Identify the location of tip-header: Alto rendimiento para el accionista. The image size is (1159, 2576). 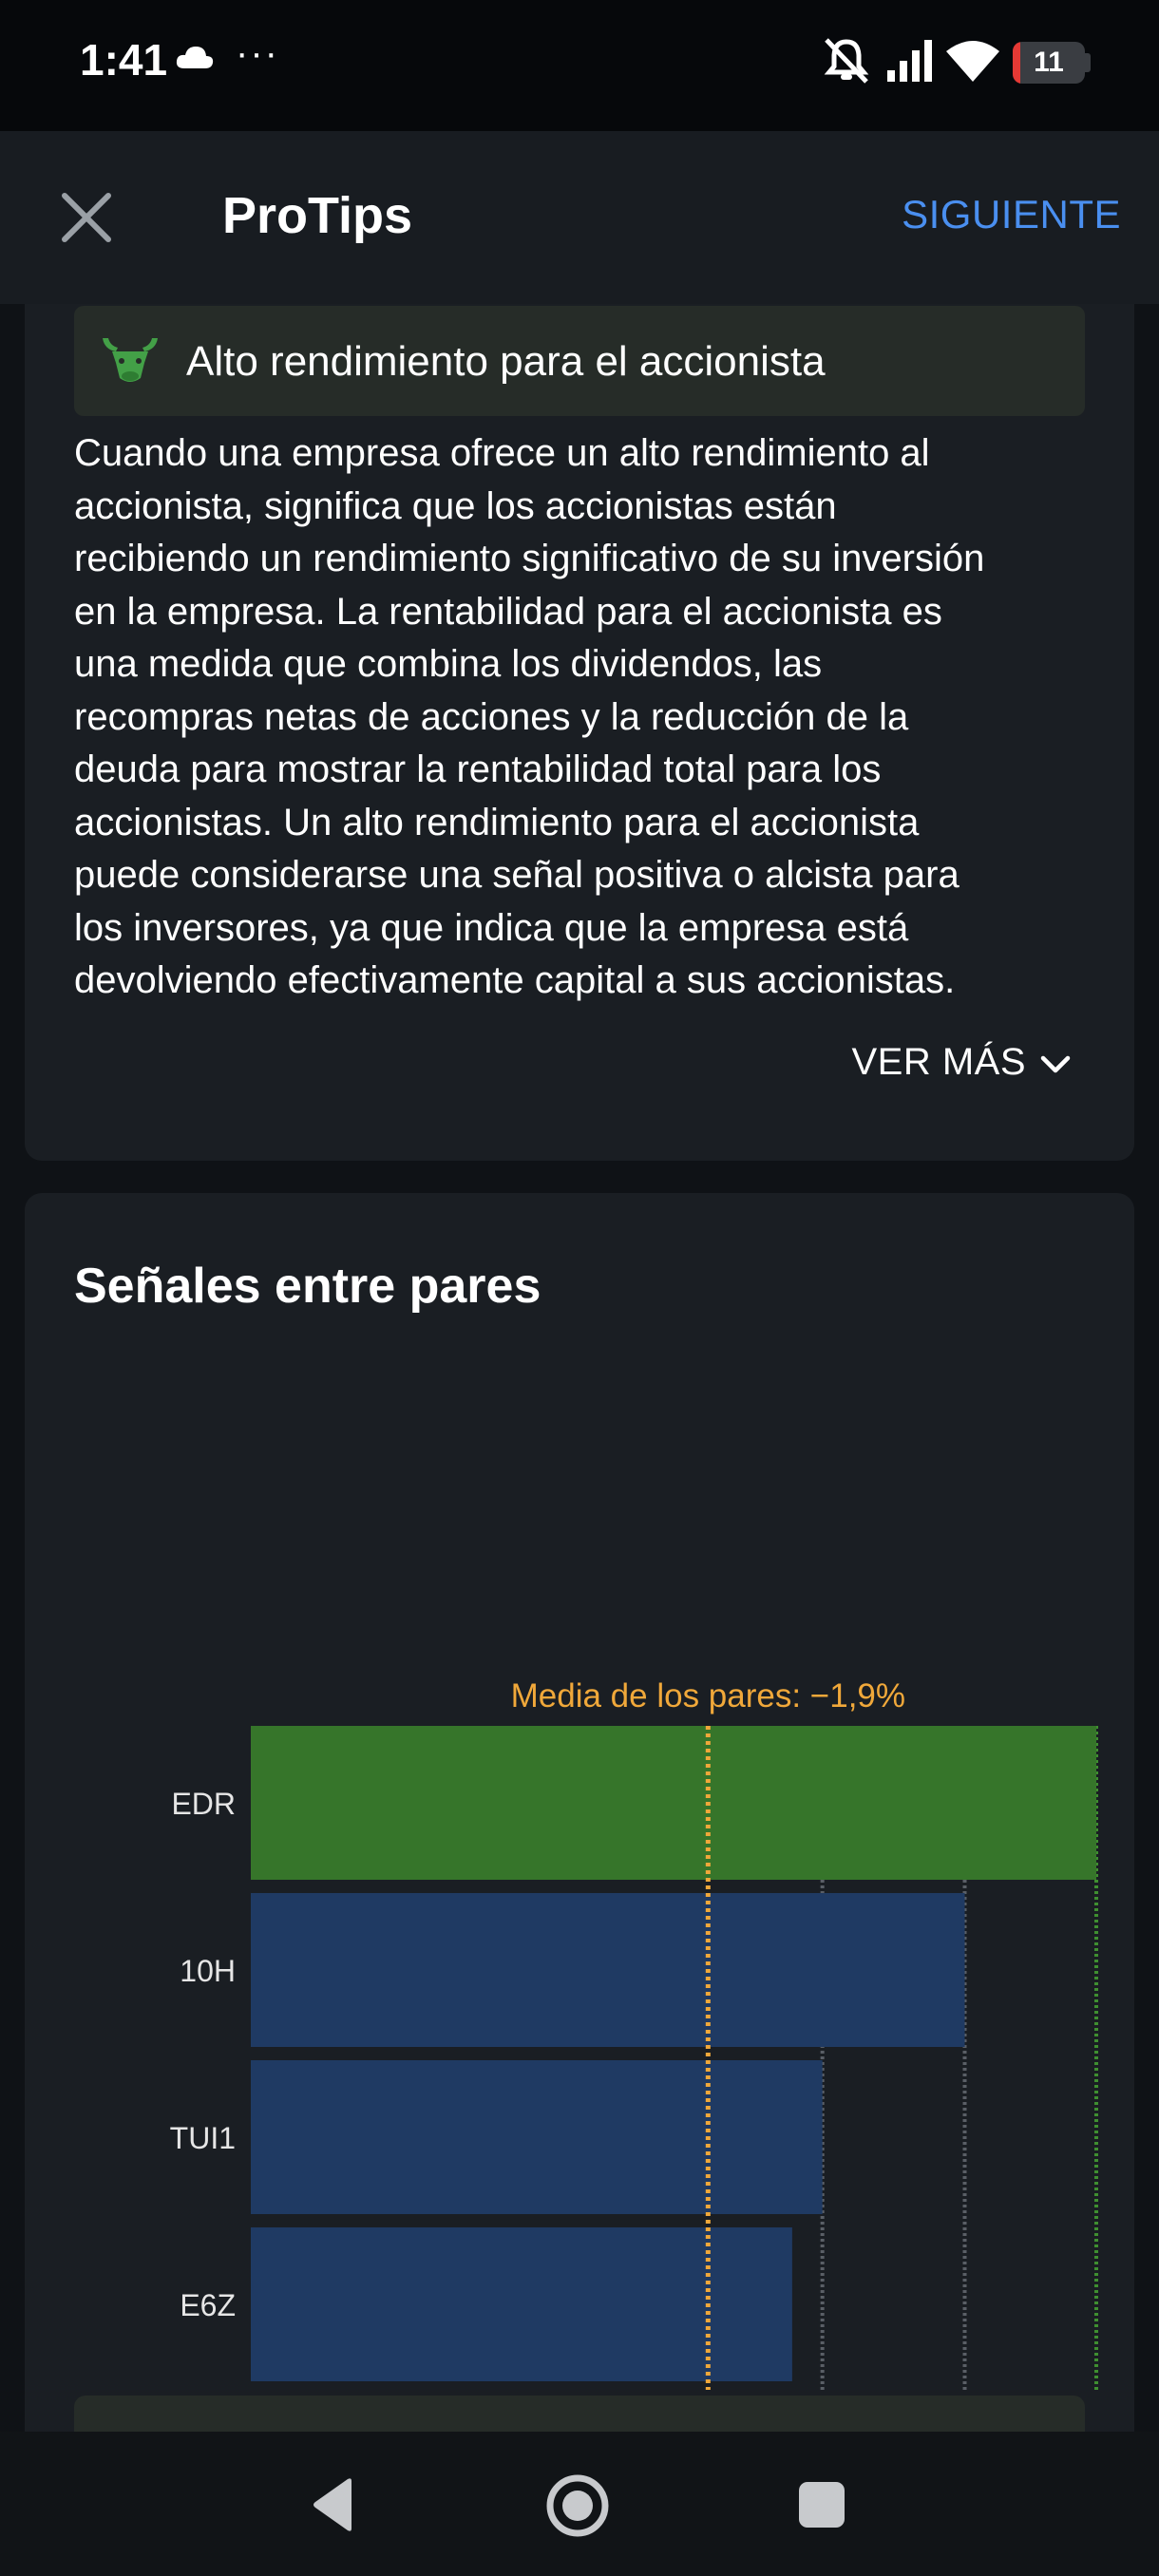
(579, 361).